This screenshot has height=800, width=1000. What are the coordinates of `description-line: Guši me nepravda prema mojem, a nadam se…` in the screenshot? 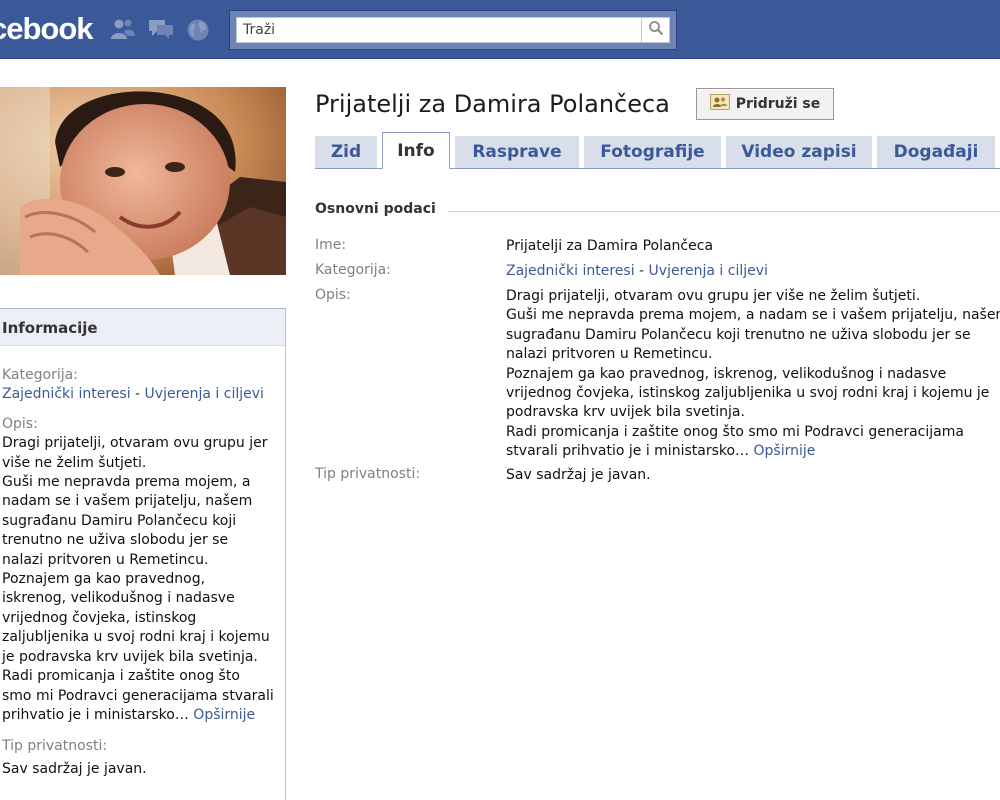 It's located at (753, 315).